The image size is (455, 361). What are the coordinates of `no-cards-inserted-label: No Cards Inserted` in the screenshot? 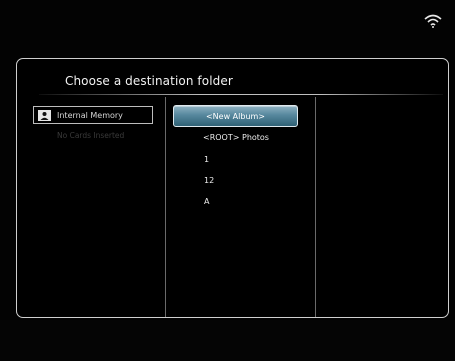 It's located at (91, 135).